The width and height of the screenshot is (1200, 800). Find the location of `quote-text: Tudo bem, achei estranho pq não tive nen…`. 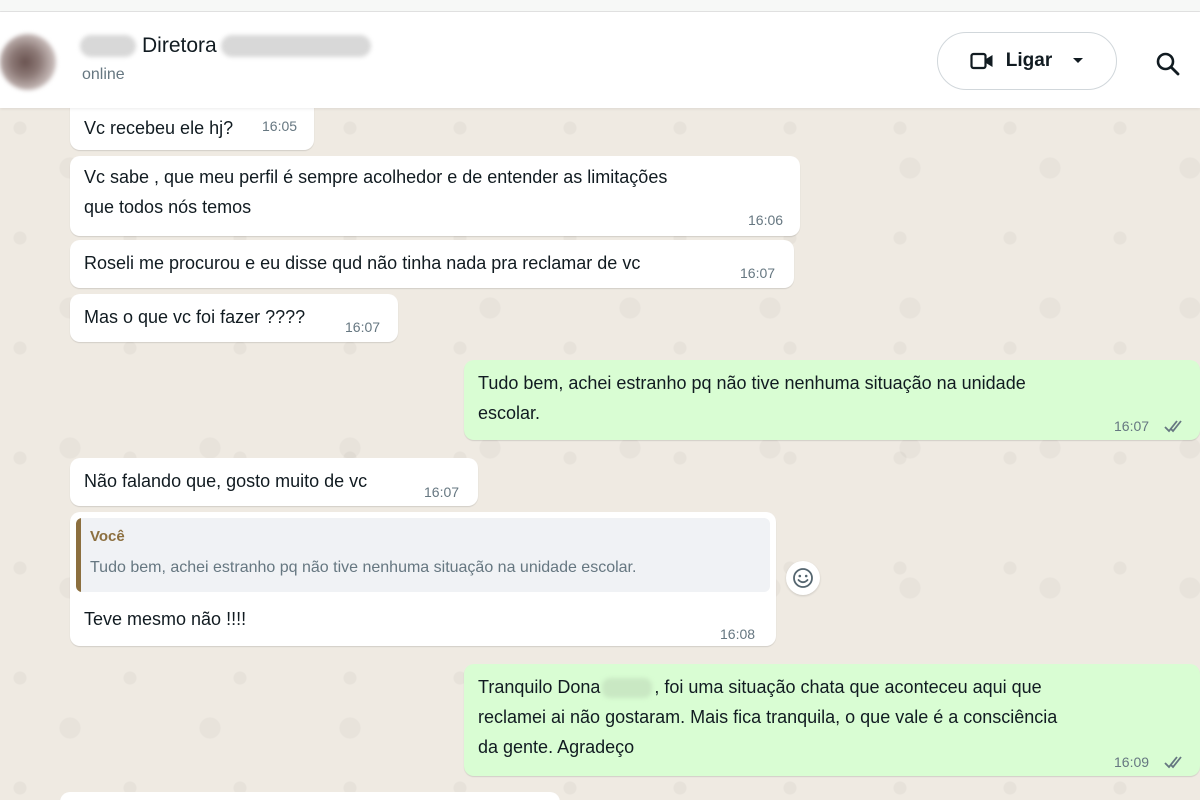

quote-text: Tudo bem, achei estranho pq não tive nen… is located at coordinates (363, 567).